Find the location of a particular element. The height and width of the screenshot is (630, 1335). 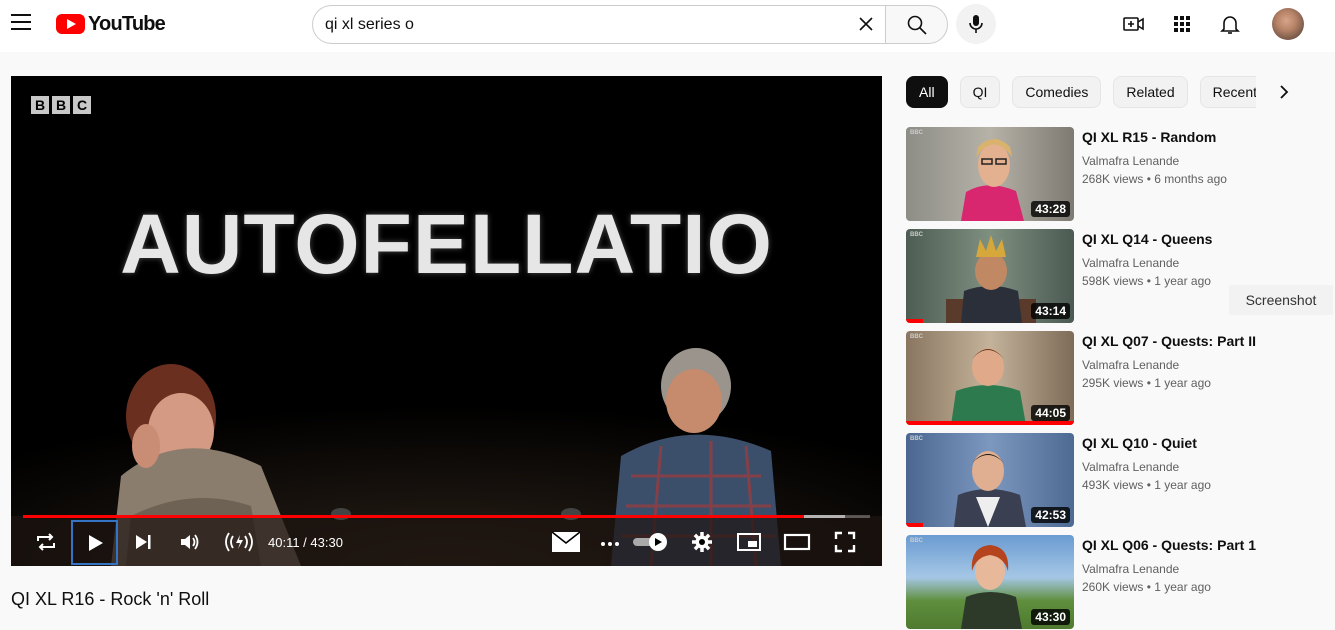

progress-bar is located at coordinates (446, 516).